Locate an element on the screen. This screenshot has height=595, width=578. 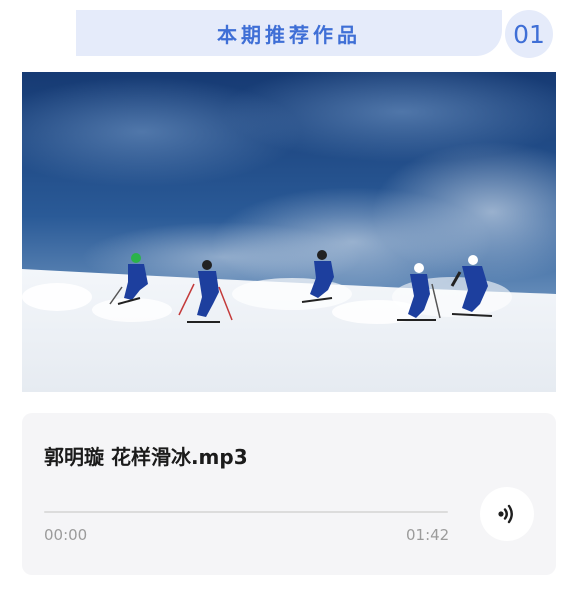
issue-number: 01 is located at coordinates (529, 34).